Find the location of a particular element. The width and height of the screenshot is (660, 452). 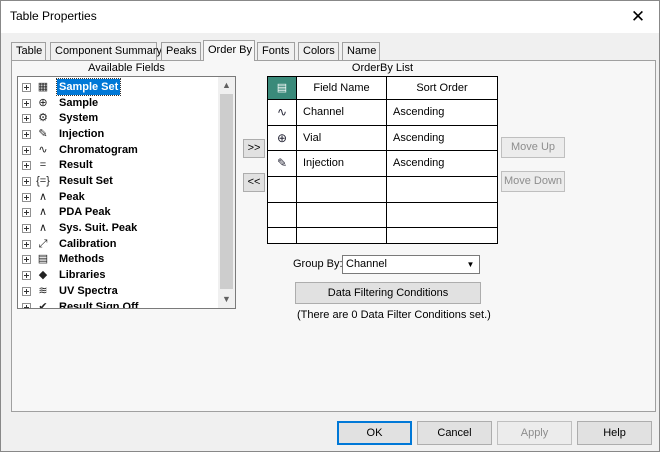

row-header: ✎ is located at coordinates (282, 164).